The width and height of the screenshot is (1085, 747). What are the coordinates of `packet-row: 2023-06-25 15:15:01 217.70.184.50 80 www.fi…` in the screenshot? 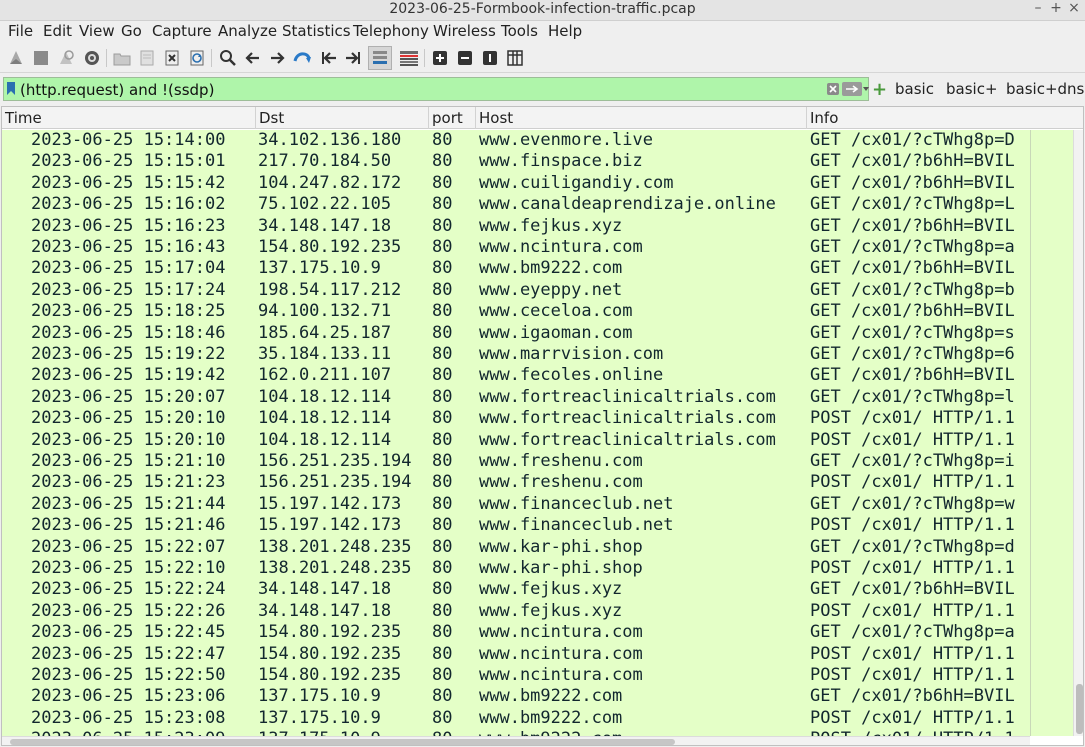 It's located at (516, 161).